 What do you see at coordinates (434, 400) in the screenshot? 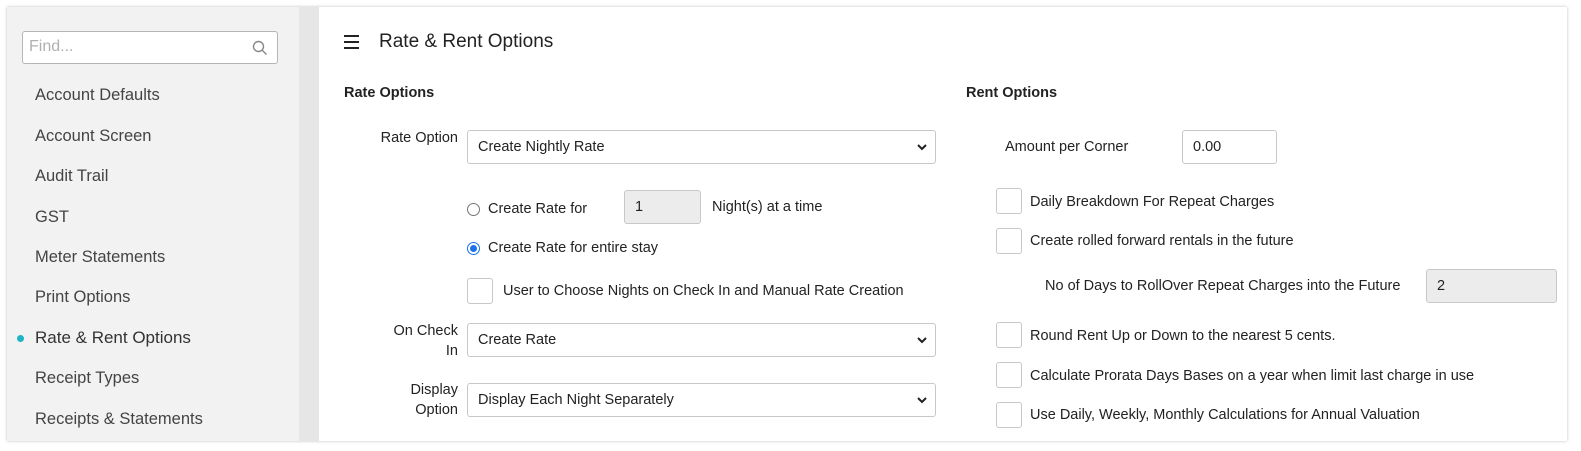
I see `display-option-label: Display Option` at bounding box center [434, 400].